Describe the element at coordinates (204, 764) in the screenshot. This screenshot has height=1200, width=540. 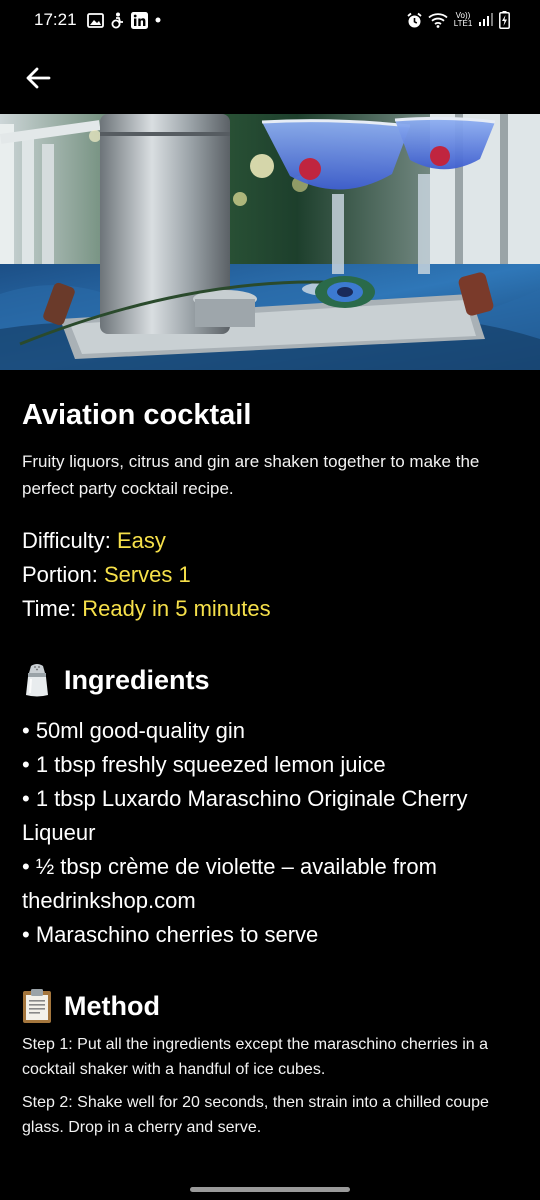
I see `list-item: • 1 tbsp freshly squeezed lemon juice` at that location.